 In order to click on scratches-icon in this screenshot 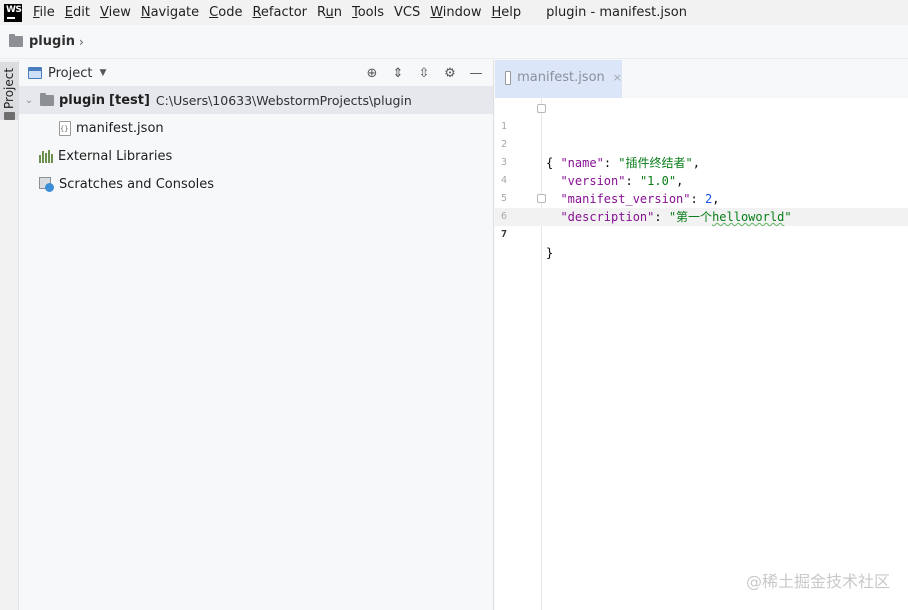, I will do `click(46, 184)`.